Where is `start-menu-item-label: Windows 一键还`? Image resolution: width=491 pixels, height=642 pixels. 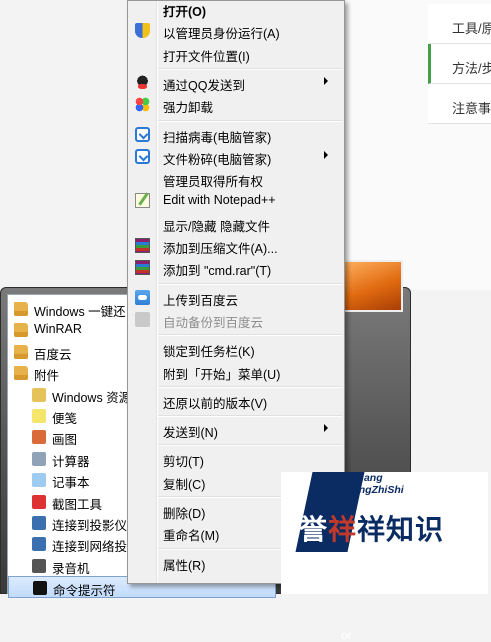
start-menu-item-label: Windows 一键还 is located at coordinates (80, 312).